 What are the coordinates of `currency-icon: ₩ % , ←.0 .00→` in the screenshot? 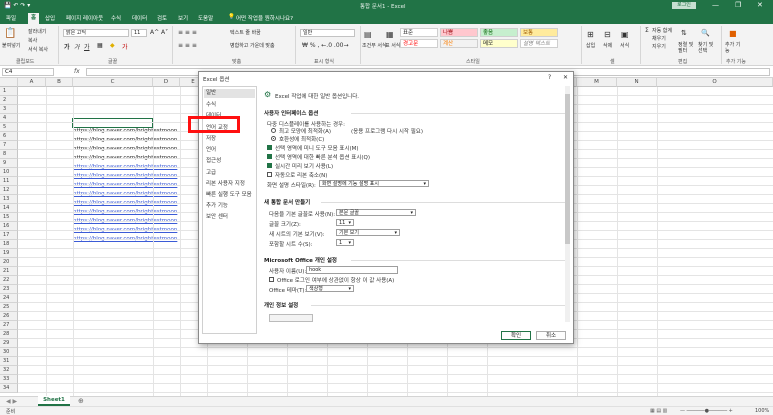 It's located at (325, 45).